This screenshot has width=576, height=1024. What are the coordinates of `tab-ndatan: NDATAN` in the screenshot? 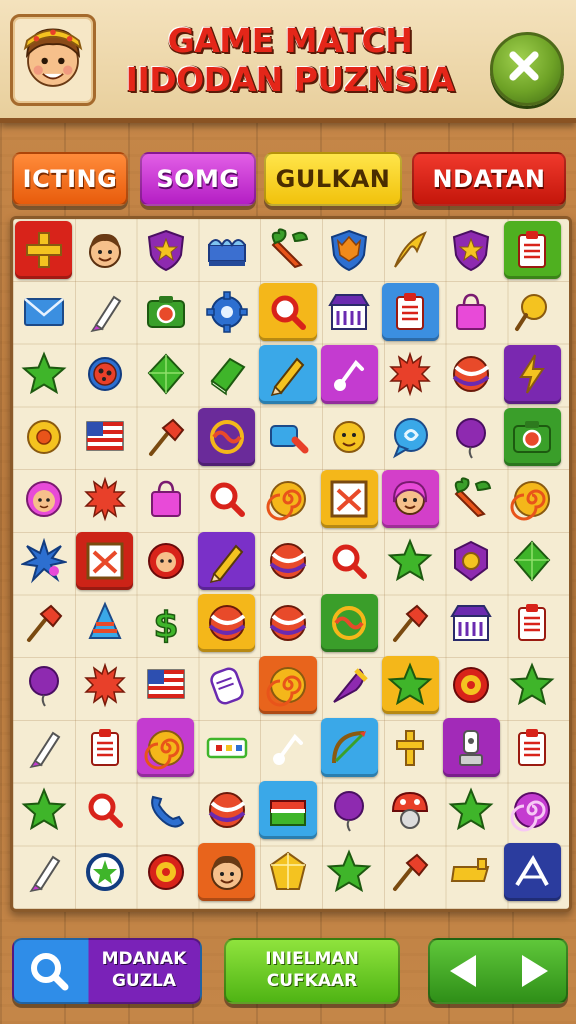 It's located at (489, 179).